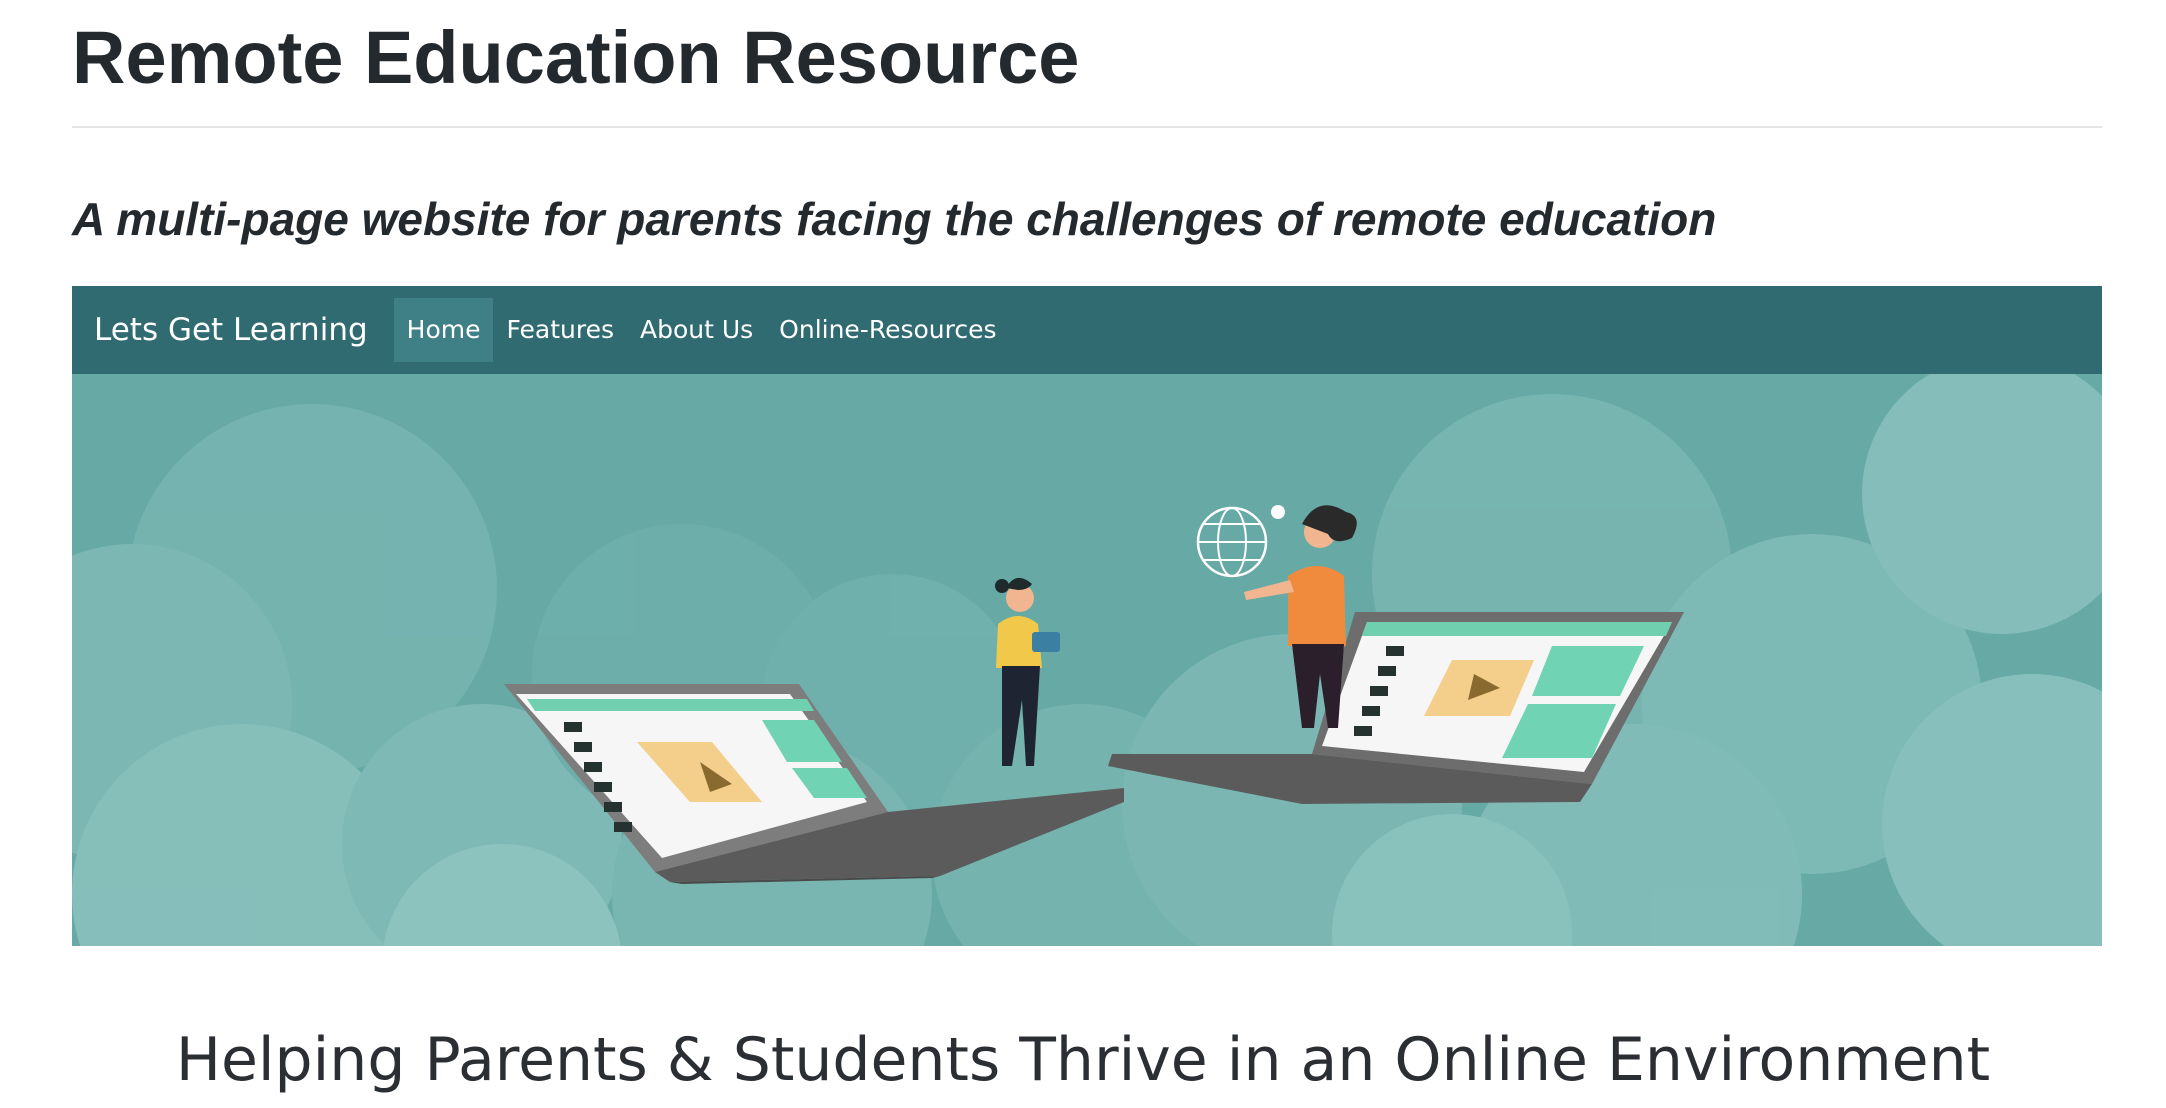 This screenshot has height=1108, width=2166. What do you see at coordinates (1087, 127) in the screenshot?
I see `title-divider` at bounding box center [1087, 127].